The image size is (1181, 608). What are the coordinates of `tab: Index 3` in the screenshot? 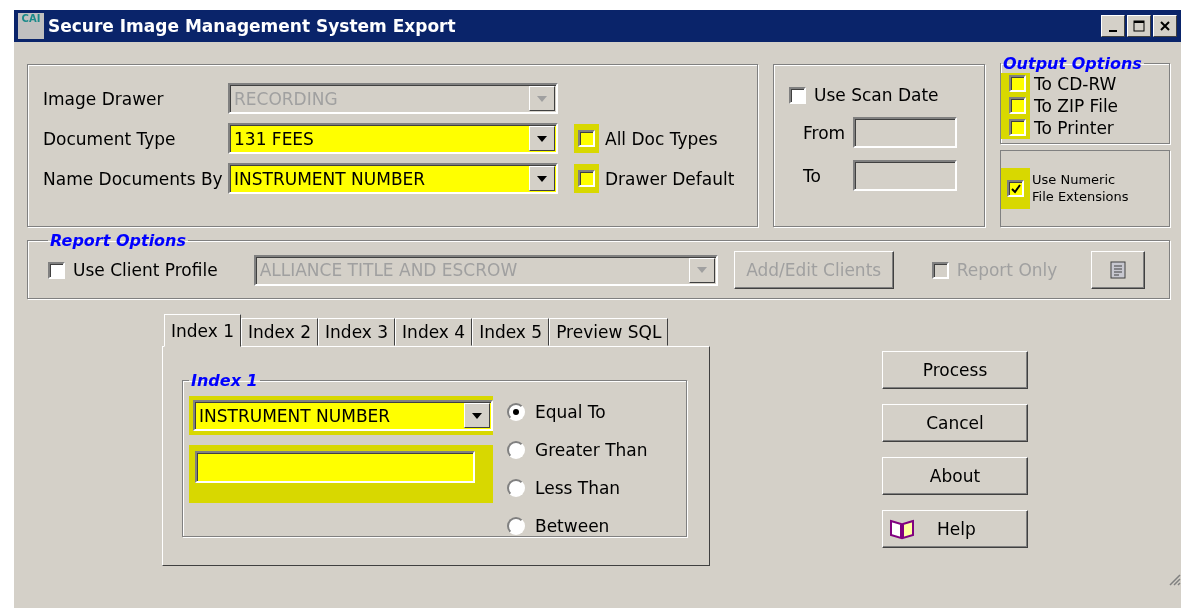 It's located at (357, 332).